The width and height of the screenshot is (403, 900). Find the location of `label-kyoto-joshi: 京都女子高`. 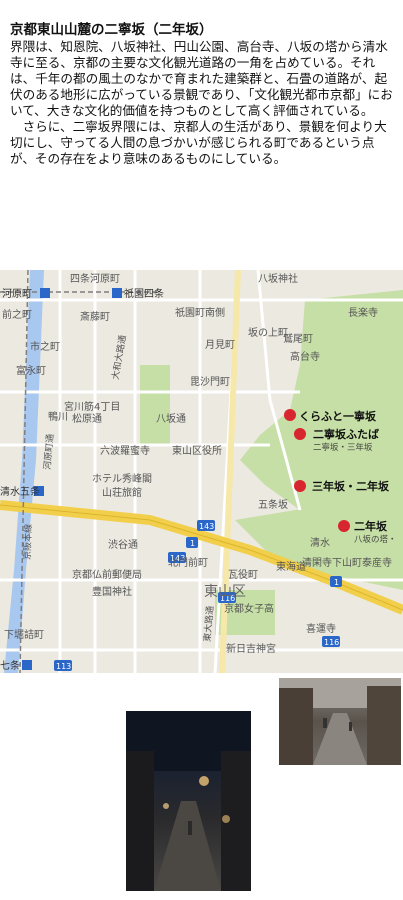

label-kyoto-joshi: 京都女子高 is located at coordinates (249, 608).